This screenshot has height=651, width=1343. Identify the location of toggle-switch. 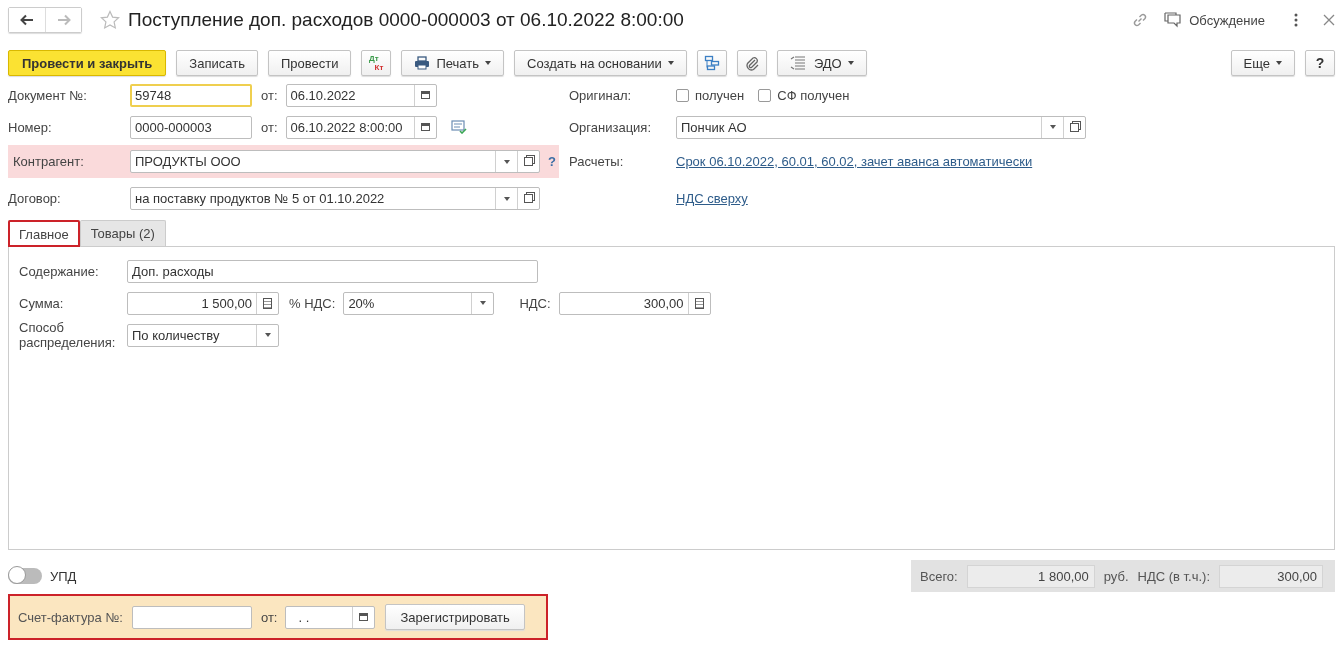
(25, 576).